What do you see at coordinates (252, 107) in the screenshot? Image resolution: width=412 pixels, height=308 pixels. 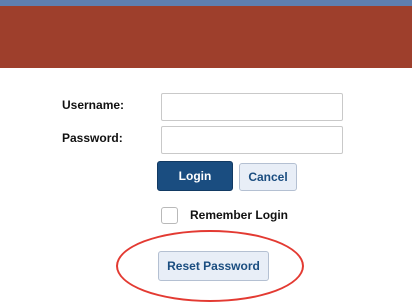 I see `username-input` at bounding box center [252, 107].